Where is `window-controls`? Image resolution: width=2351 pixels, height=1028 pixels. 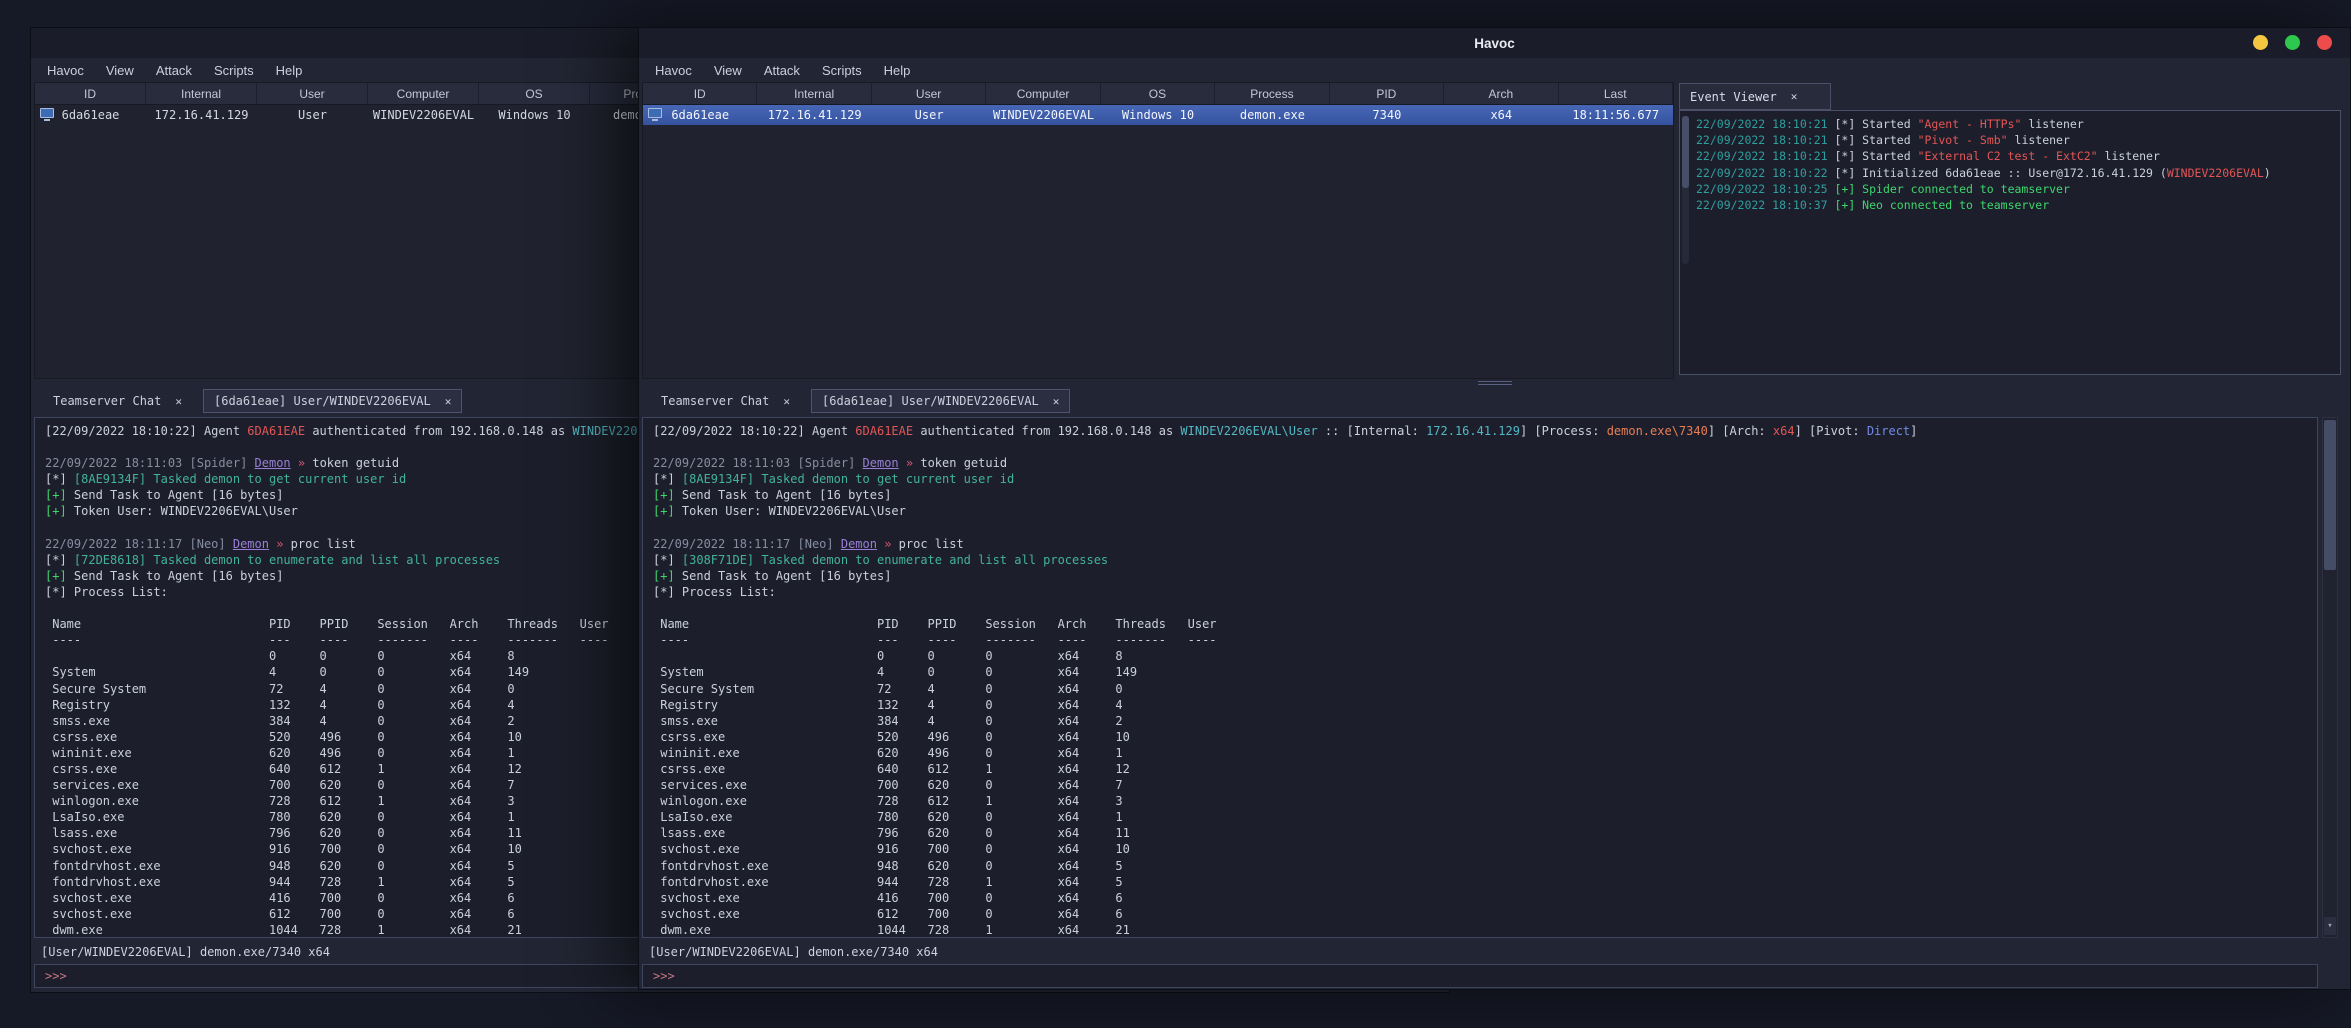 window-controls is located at coordinates (2292, 42).